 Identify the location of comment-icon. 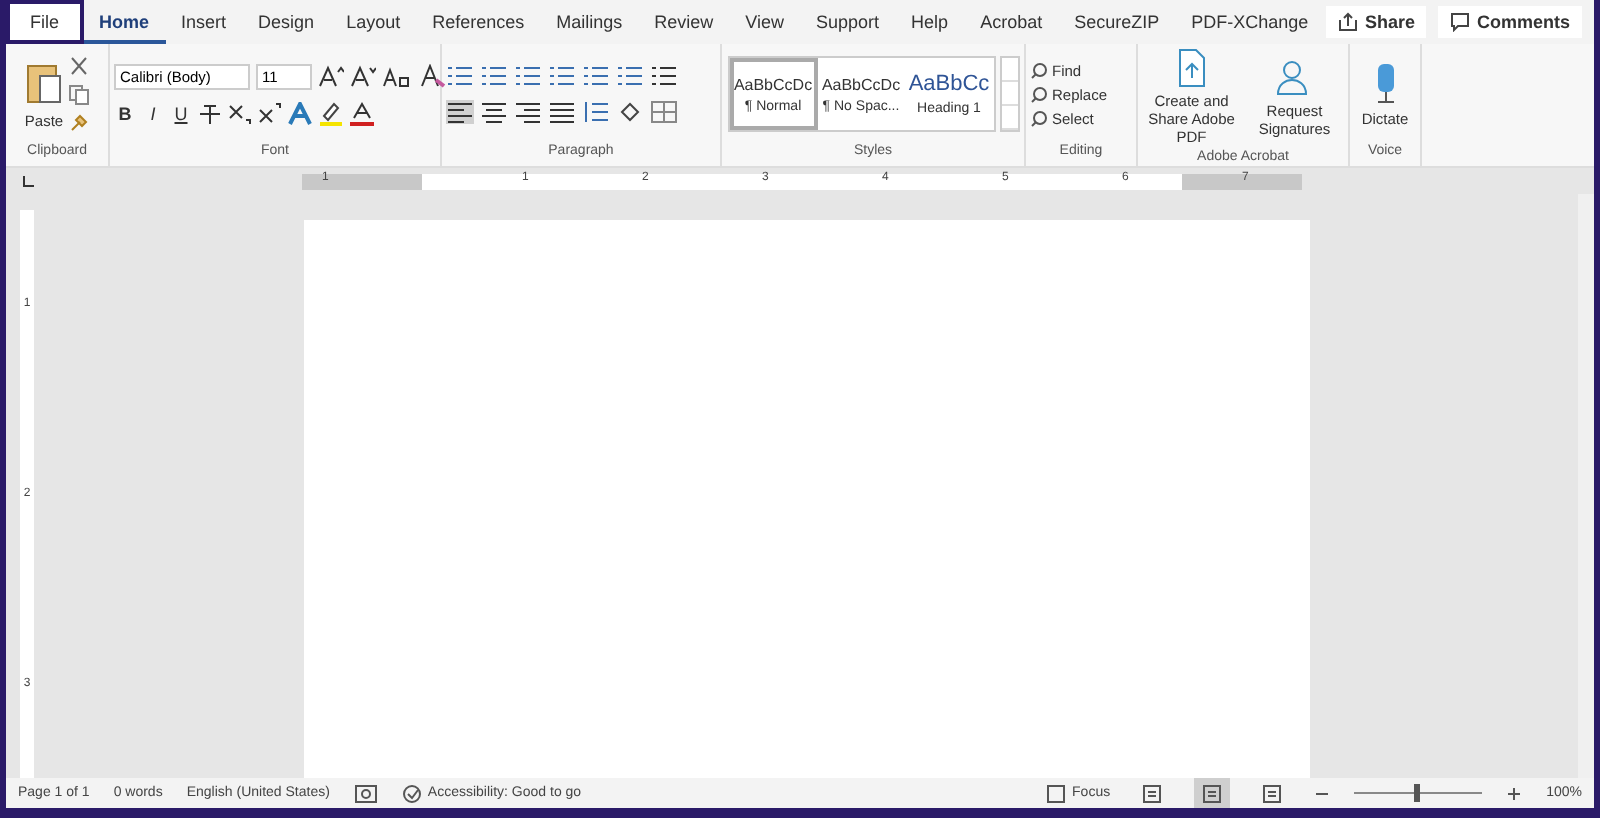
(1460, 22).